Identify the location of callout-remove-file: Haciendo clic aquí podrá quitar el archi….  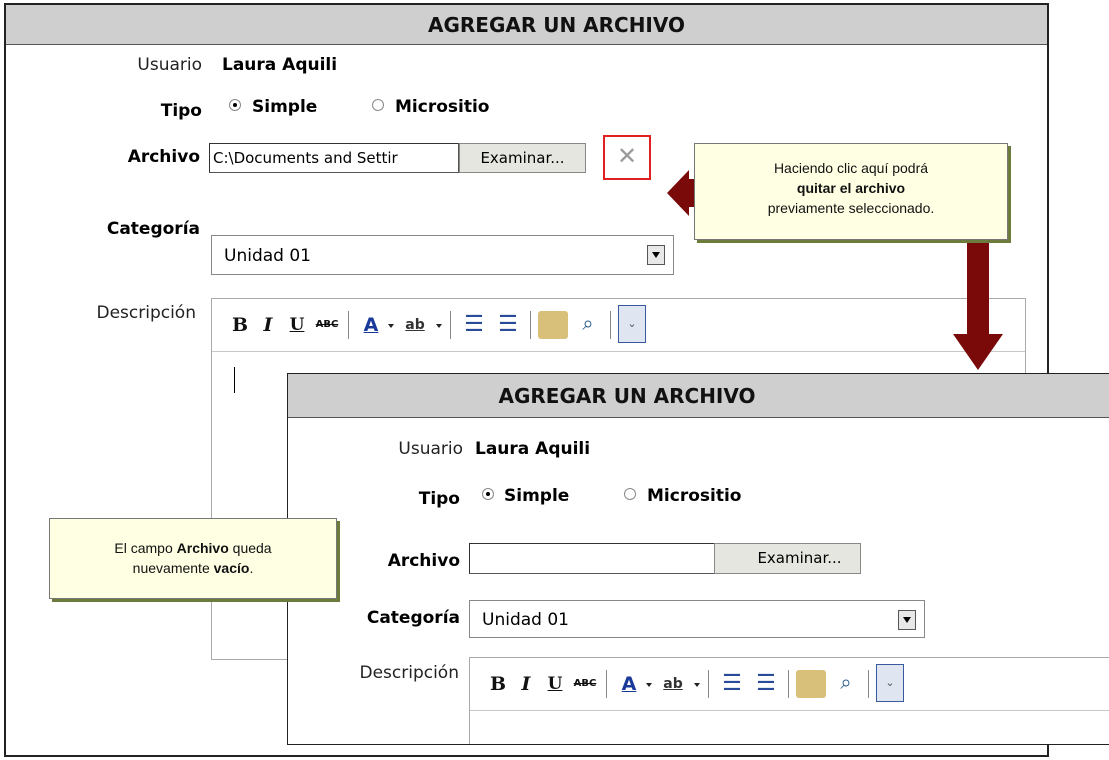
(851, 191).